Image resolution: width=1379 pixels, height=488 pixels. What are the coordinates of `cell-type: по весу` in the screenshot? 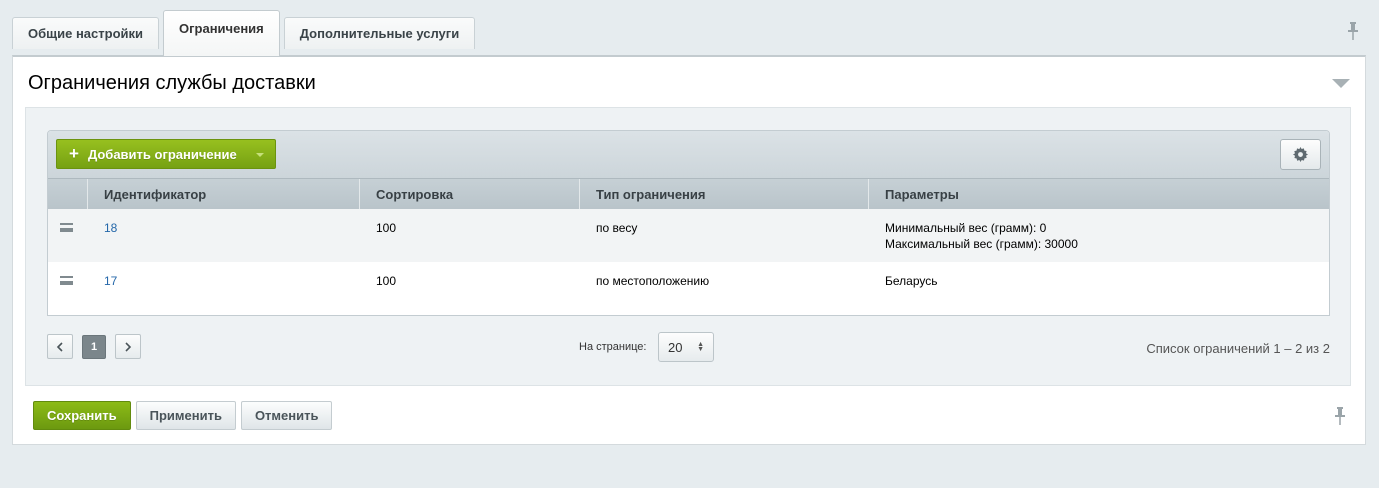 It's located at (617, 228).